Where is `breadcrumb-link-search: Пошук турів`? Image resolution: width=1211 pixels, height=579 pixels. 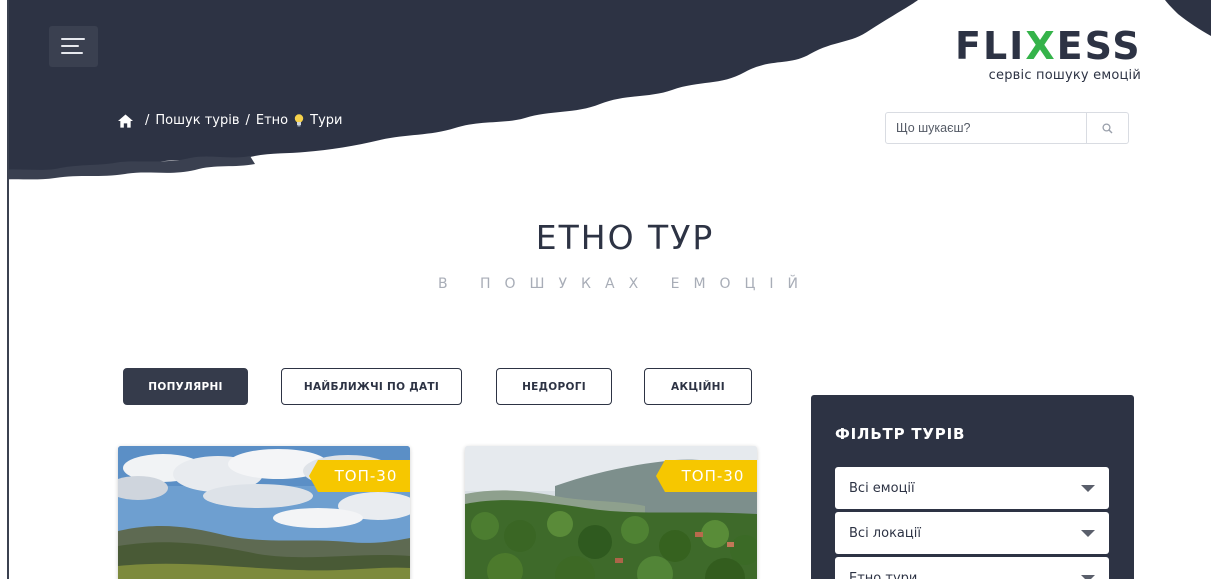
breadcrumb-link-search: Пошук турів is located at coordinates (197, 120).